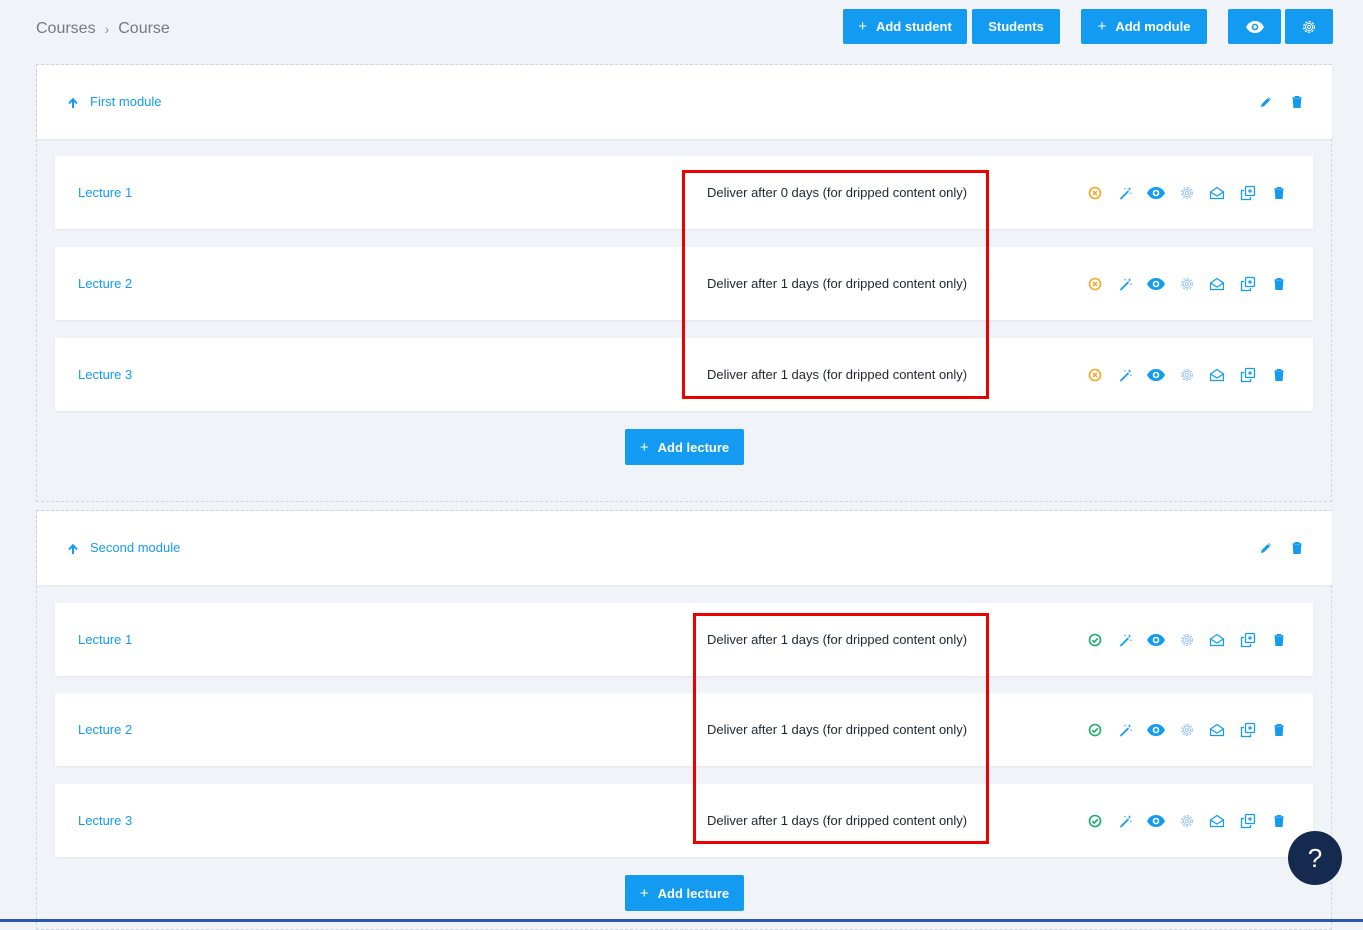 Image resolution: width=1363 pixels, height=930 pixels. Describe the element at coordinates (107, 29) in the screenshot. I see `chevron-right-icon: ›` at that location.